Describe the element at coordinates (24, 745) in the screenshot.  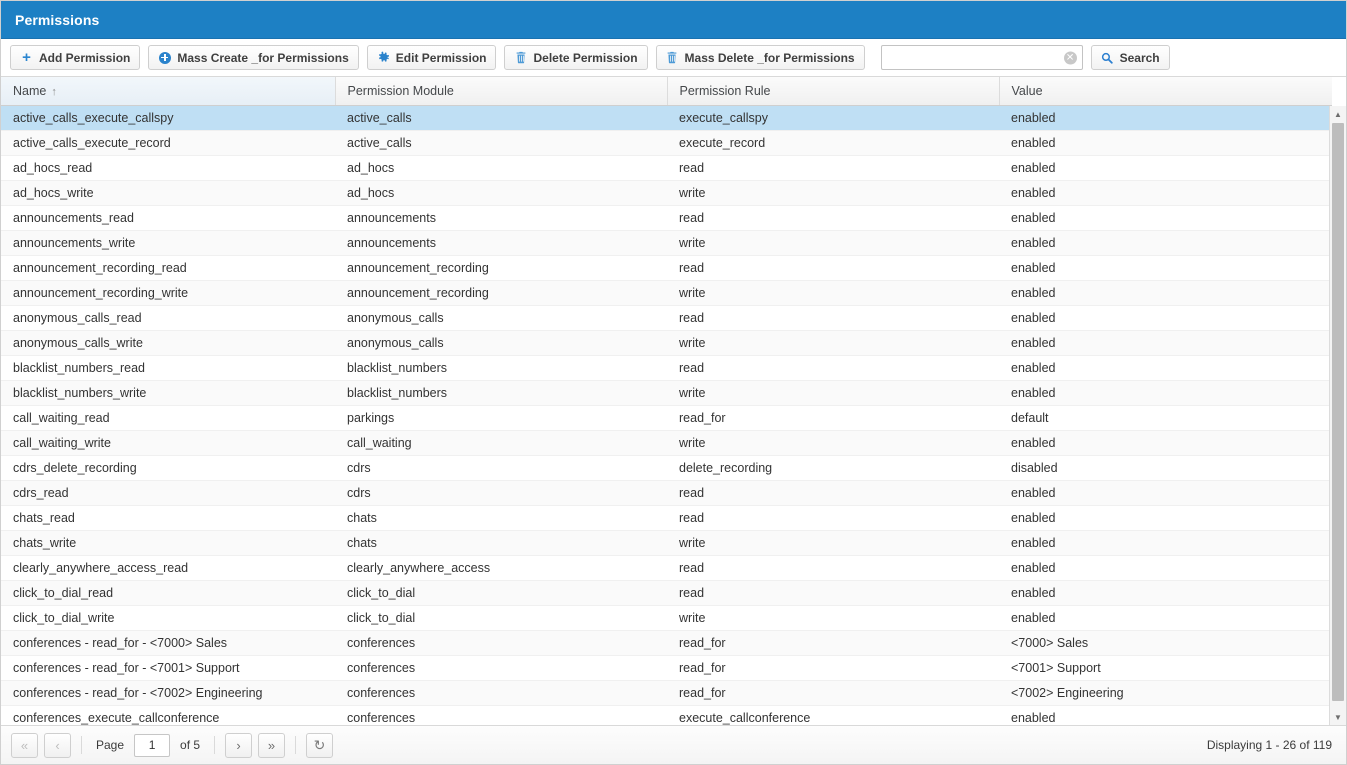
I see `first-page-button: «` at that location.